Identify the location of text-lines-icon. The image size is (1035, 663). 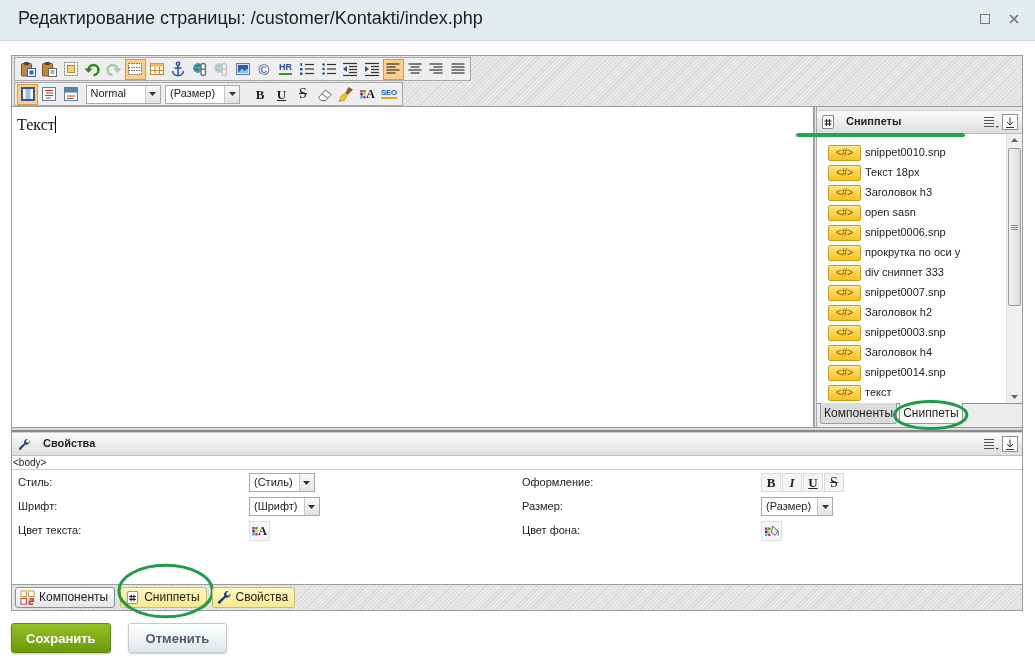
(49, 94).